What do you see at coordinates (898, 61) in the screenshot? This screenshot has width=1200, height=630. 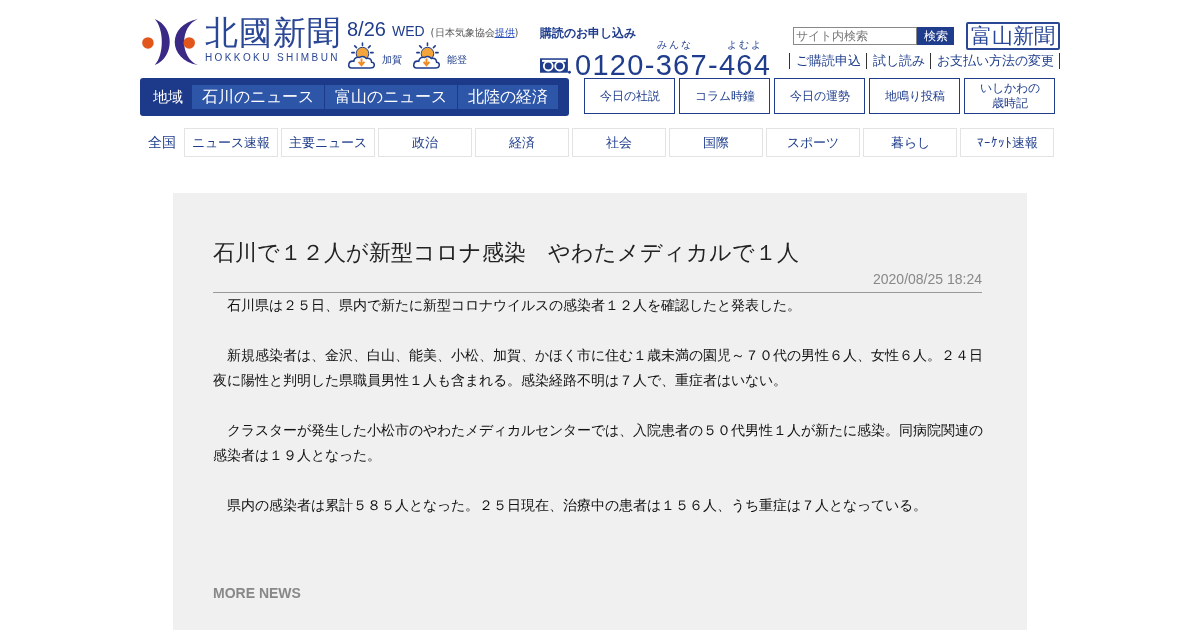 I see `header-link: 試し読み` at bounding box center [898, 61].